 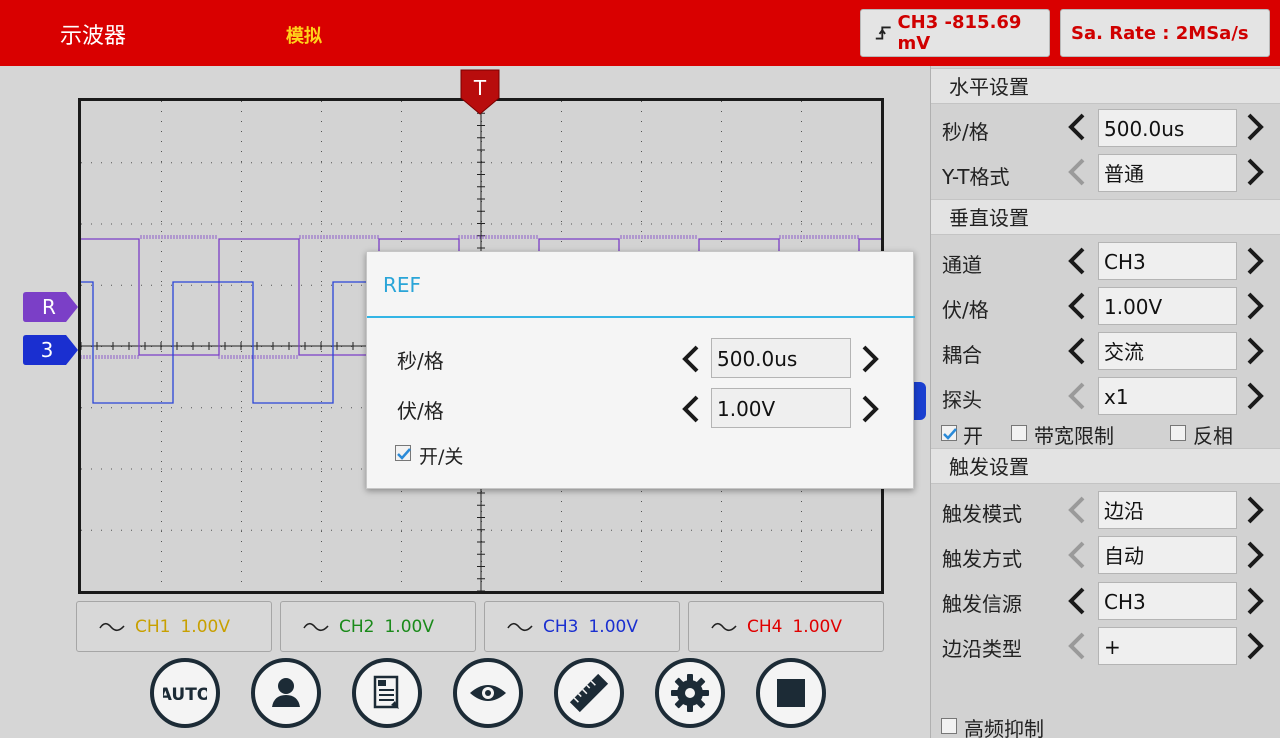 I want to click on vertical-section-title: 垂直设置, so click(x=1105, y=217).